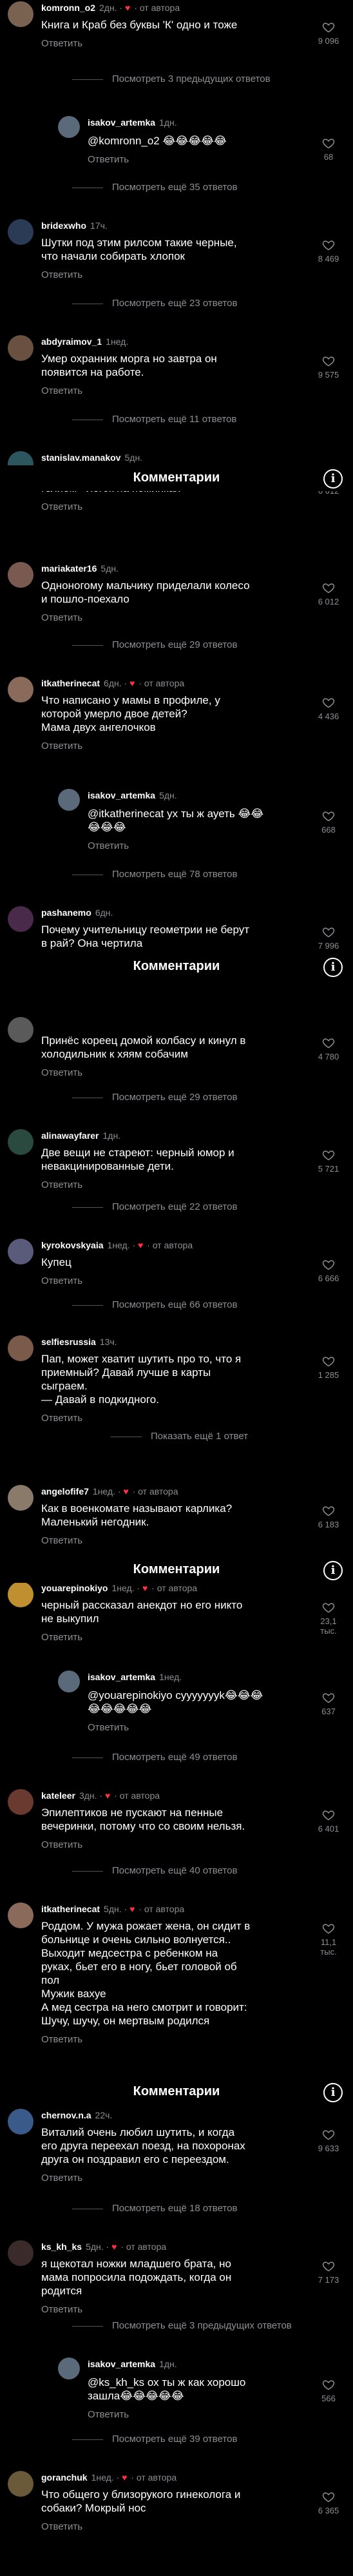  Describe the element at coordinates (154, 2439) in the screenshot. I see `view-more-replies: Посмотреть ещё 39 ответов` at that location.